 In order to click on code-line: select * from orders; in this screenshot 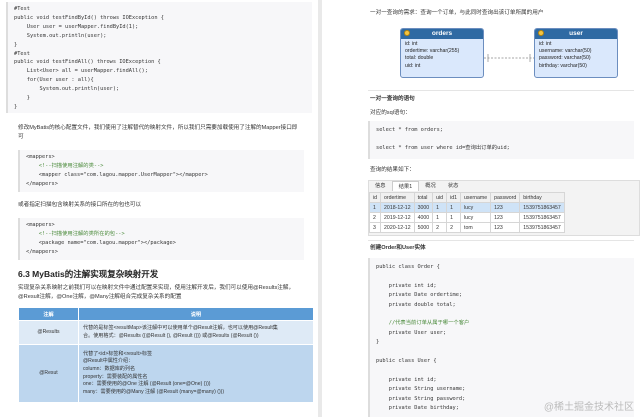, I will do `click(409, 130)`.